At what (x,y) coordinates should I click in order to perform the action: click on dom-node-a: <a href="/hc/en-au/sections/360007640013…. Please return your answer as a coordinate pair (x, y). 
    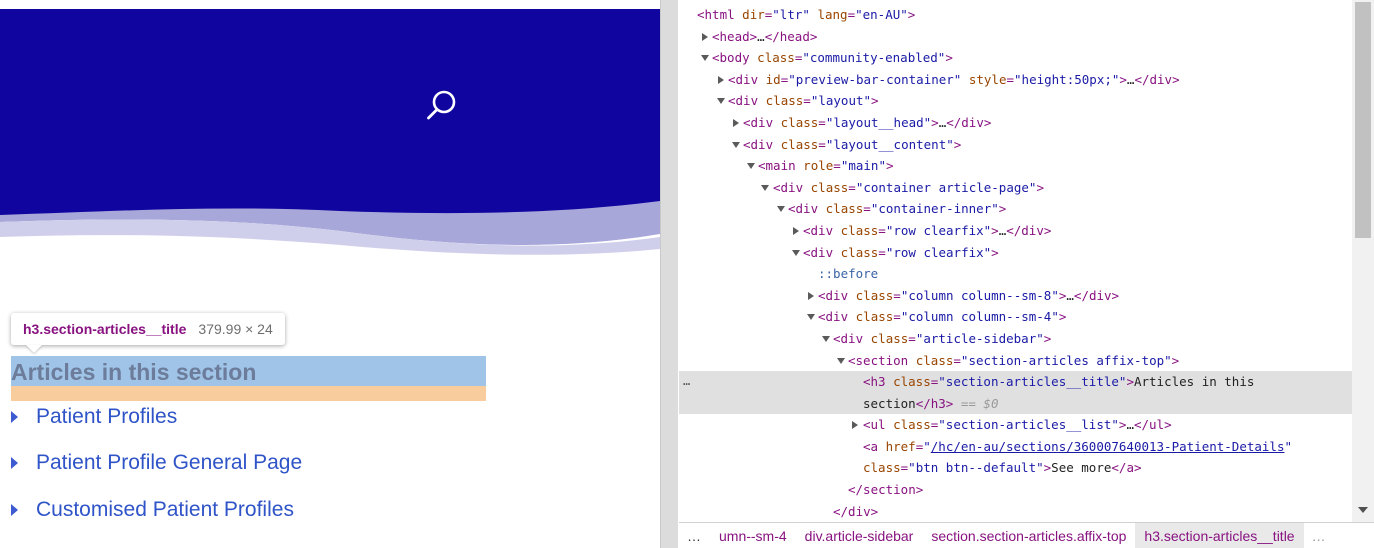
    Looking at the image, I should click on (1015, 447).